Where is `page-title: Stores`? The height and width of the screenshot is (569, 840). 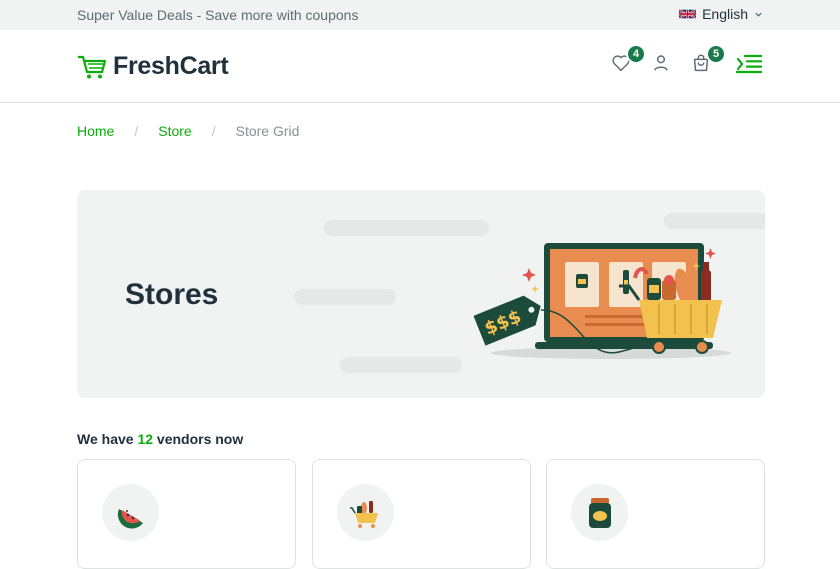 page-title: Stores is located at coordinates (172, 294).